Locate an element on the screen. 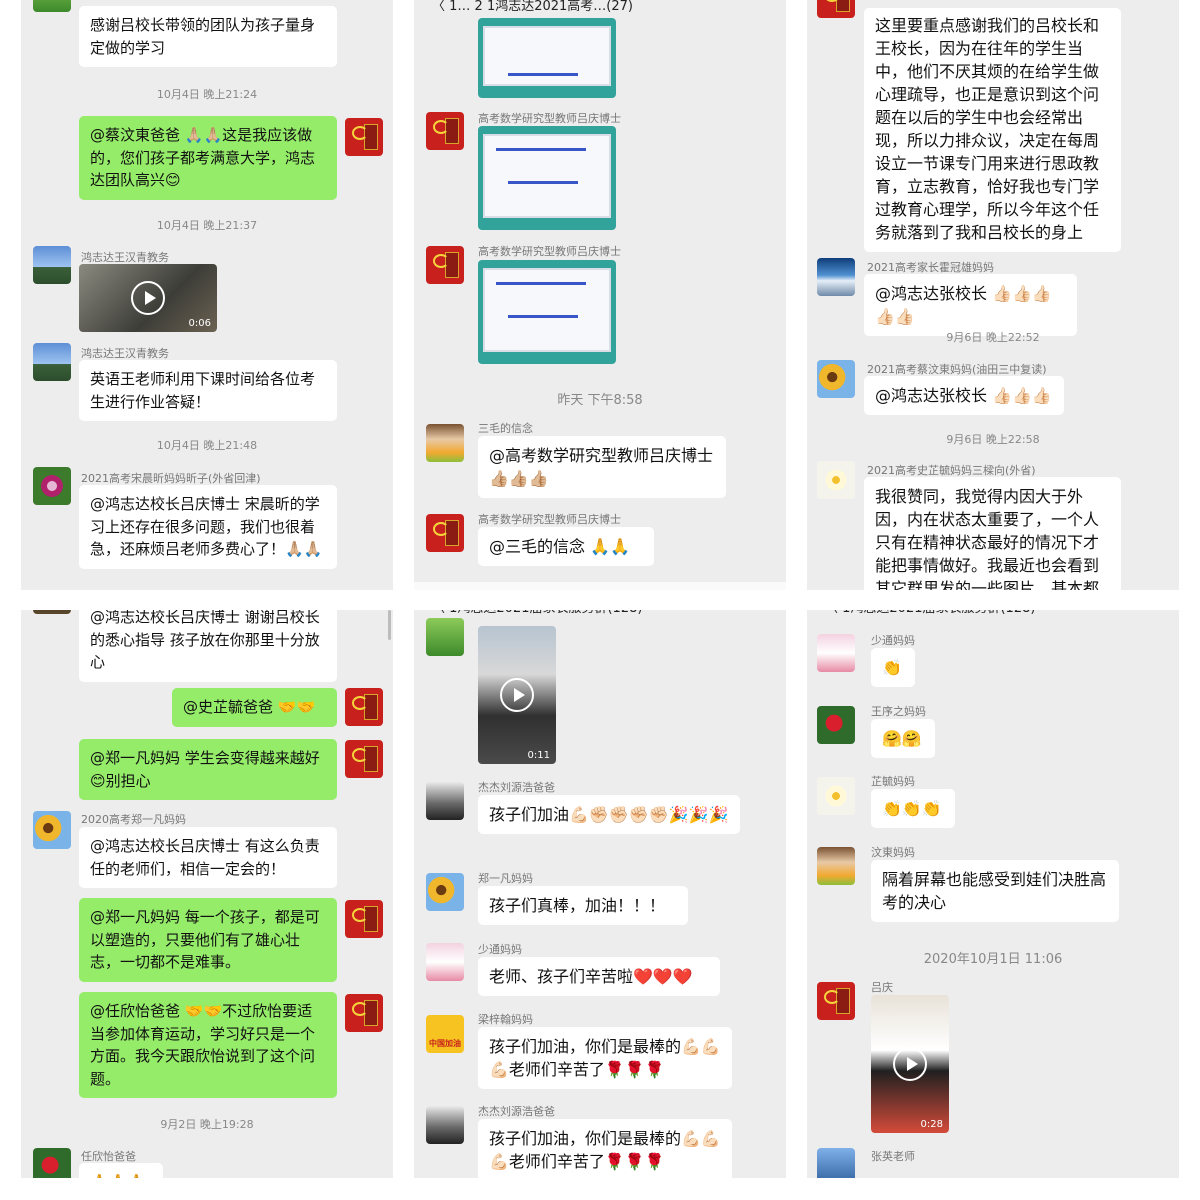 The width and height of the screenshot is (1200, 1200). sender-name: 梁梓翰妈妈 is located at coordinates (505, 1019).